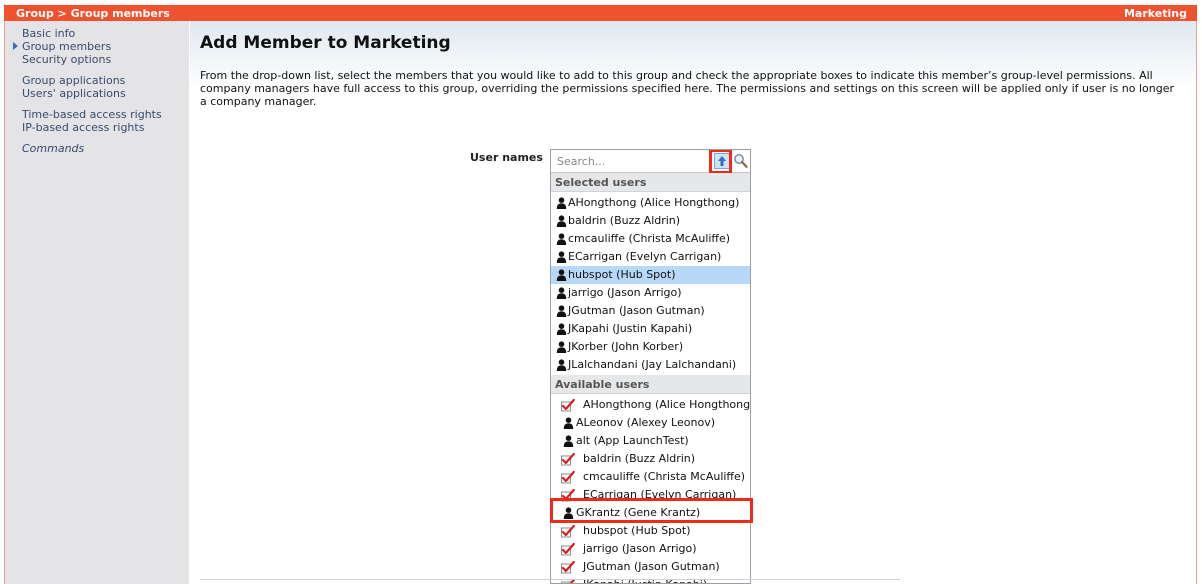 Image resolution: width=1202 pixels, height=584 pixels. Describe the element at coordinates (15, 46) in the screenshot. I see `active-arrow-icon` at that location.